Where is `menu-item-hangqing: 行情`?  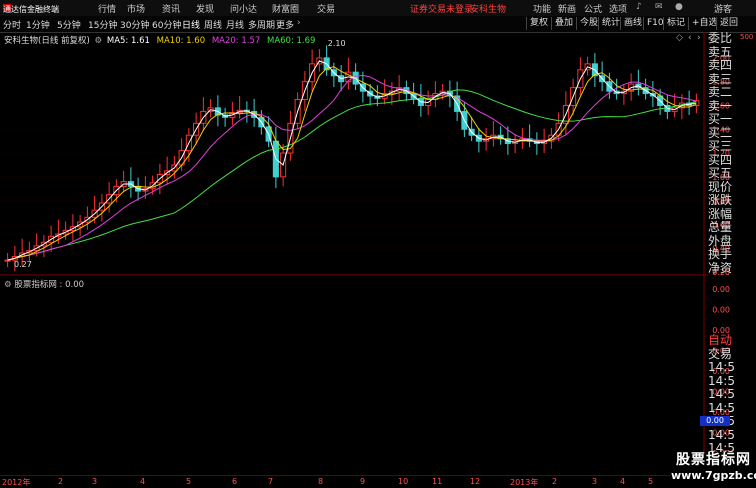 menu-item-hangqing: 行情 is located at coordinates (107, 8).